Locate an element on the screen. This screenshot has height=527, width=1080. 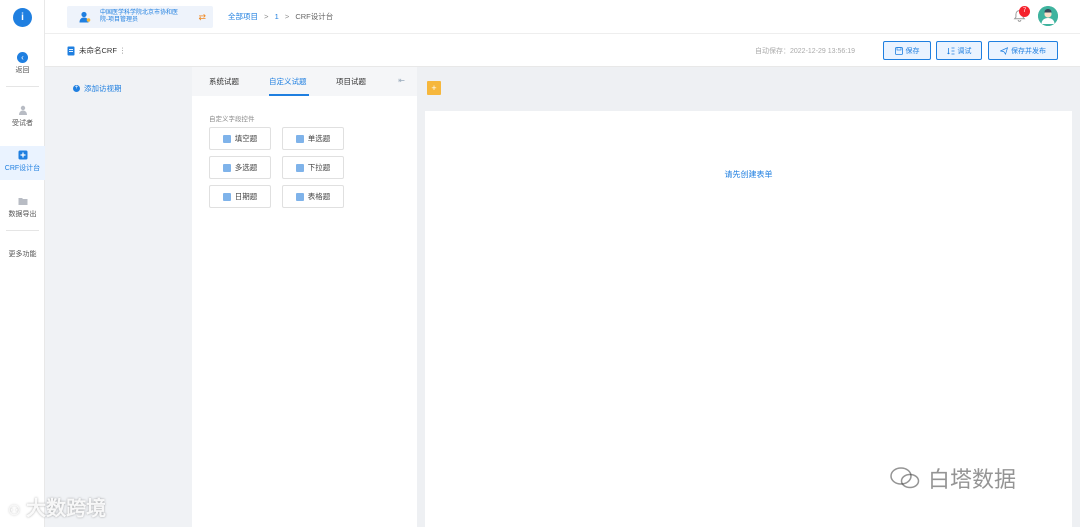
org-name: 中国医学科学院北京市协和医院-项目管理员 is located at coordinates (139, 16).